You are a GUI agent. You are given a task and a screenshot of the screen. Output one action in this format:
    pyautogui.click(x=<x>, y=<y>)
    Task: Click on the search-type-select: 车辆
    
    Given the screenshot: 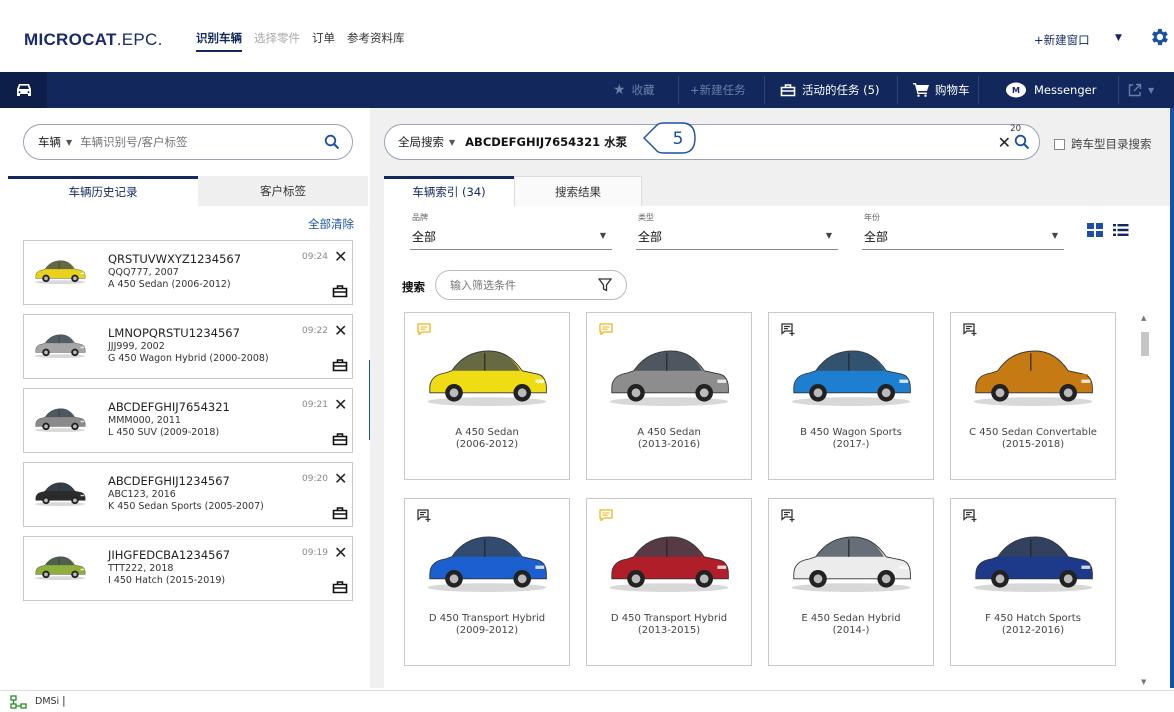 What is the action you would take?
    pyautogui.click(x=49, y=142)
    